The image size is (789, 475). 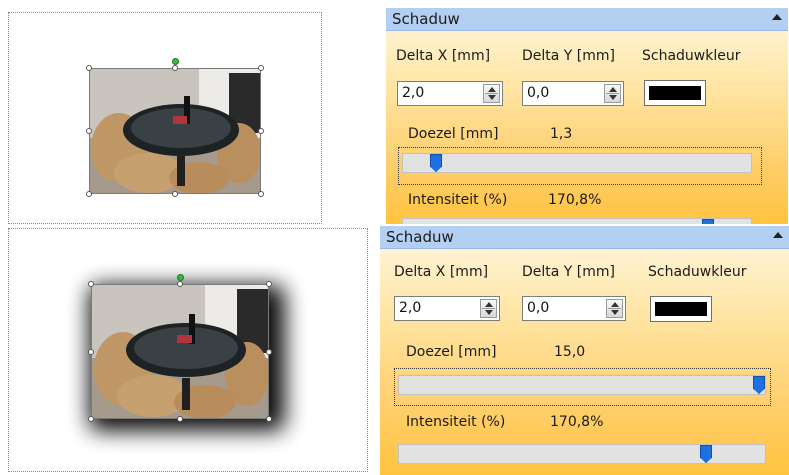 What do you see at coordinates (570, 352) in the screenshot?
I see `blur-value: 15,0` at bounding box center [570, 352].